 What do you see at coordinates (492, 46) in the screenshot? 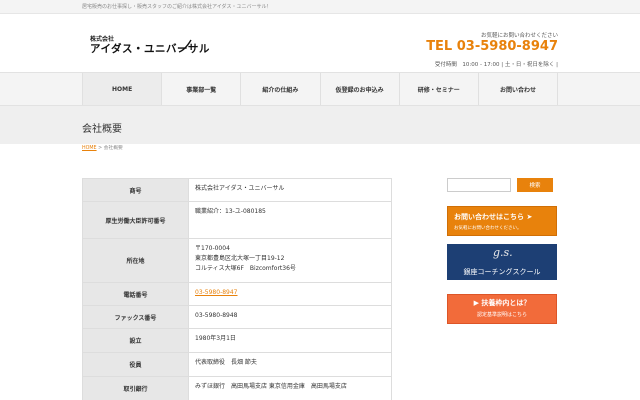
I see `header-phone: TEL 03-5980-8947` at bounding box center [492, 46].